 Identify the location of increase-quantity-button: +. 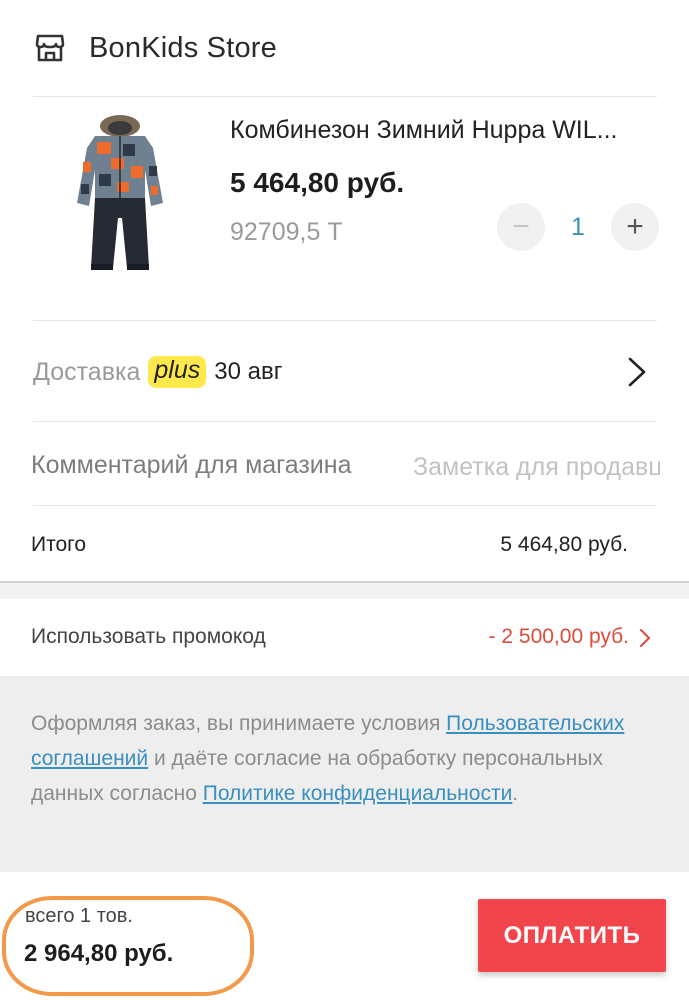
(635, 227).